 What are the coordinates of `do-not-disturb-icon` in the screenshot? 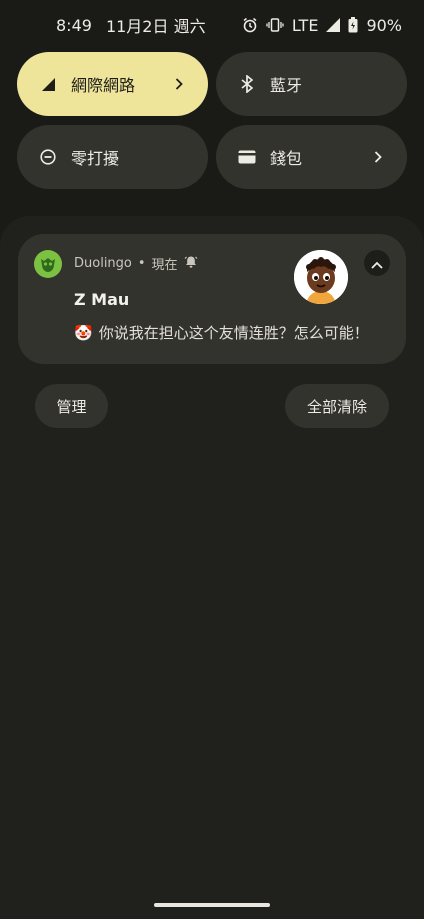 It's located at (48, 157).